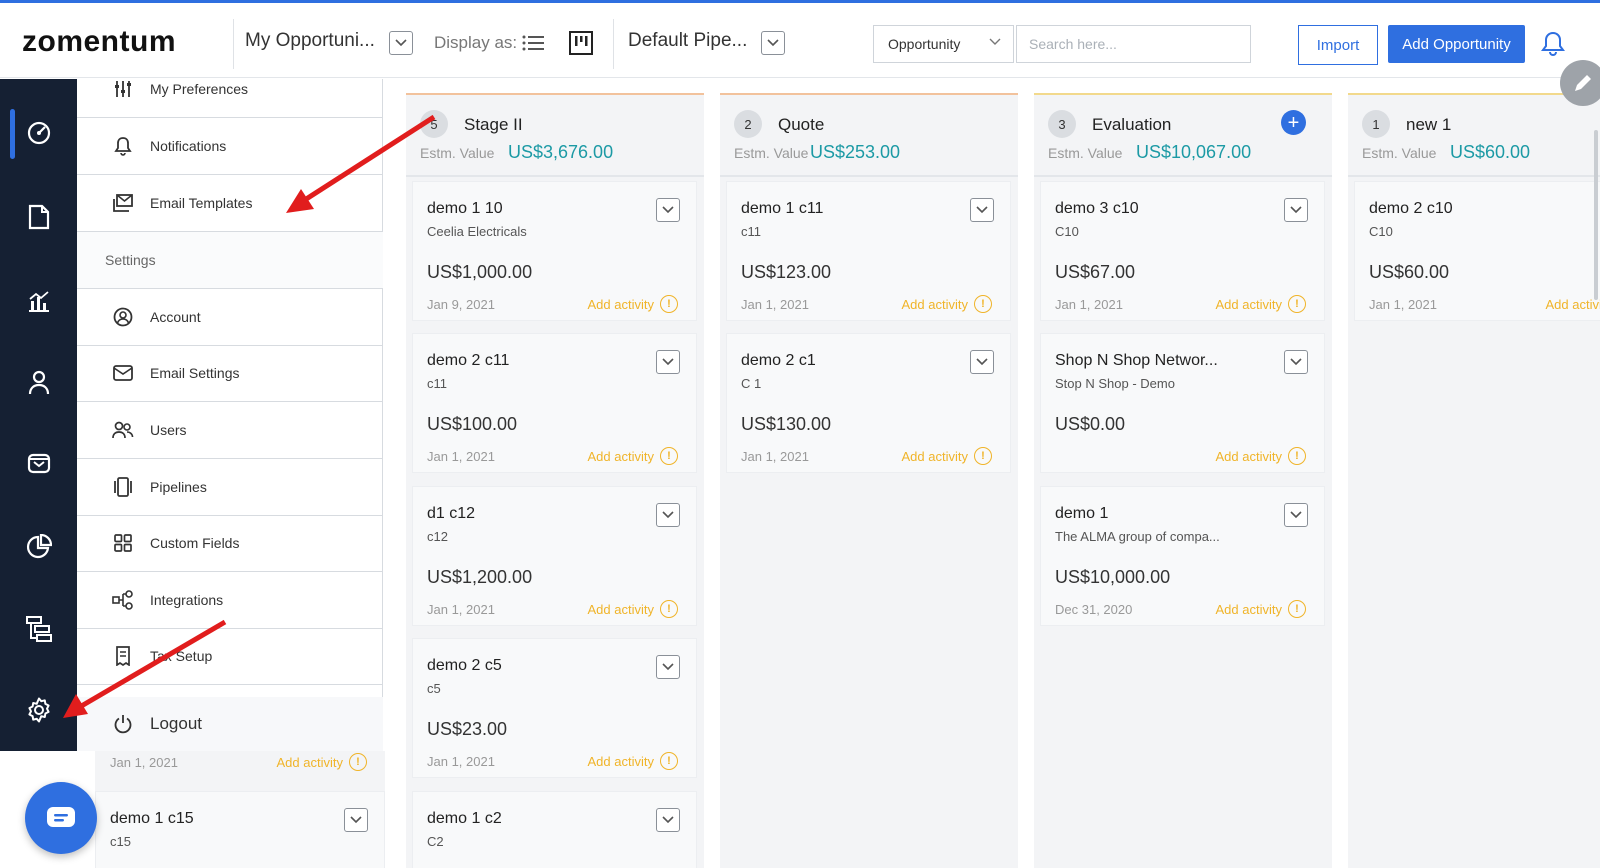 This screenshot has height=868, width=1600. I want to click on menu-item-pipelines: Pipelines, so click(230, 487).